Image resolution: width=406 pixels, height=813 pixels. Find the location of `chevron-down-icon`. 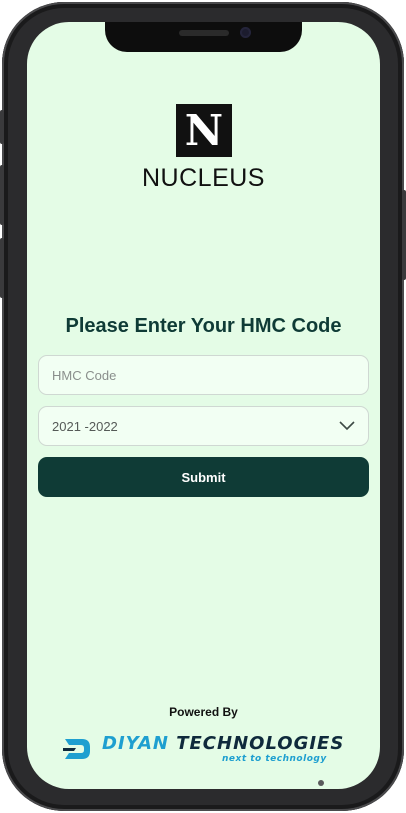

chevron-down-icon is located at coordinates (347, 426).